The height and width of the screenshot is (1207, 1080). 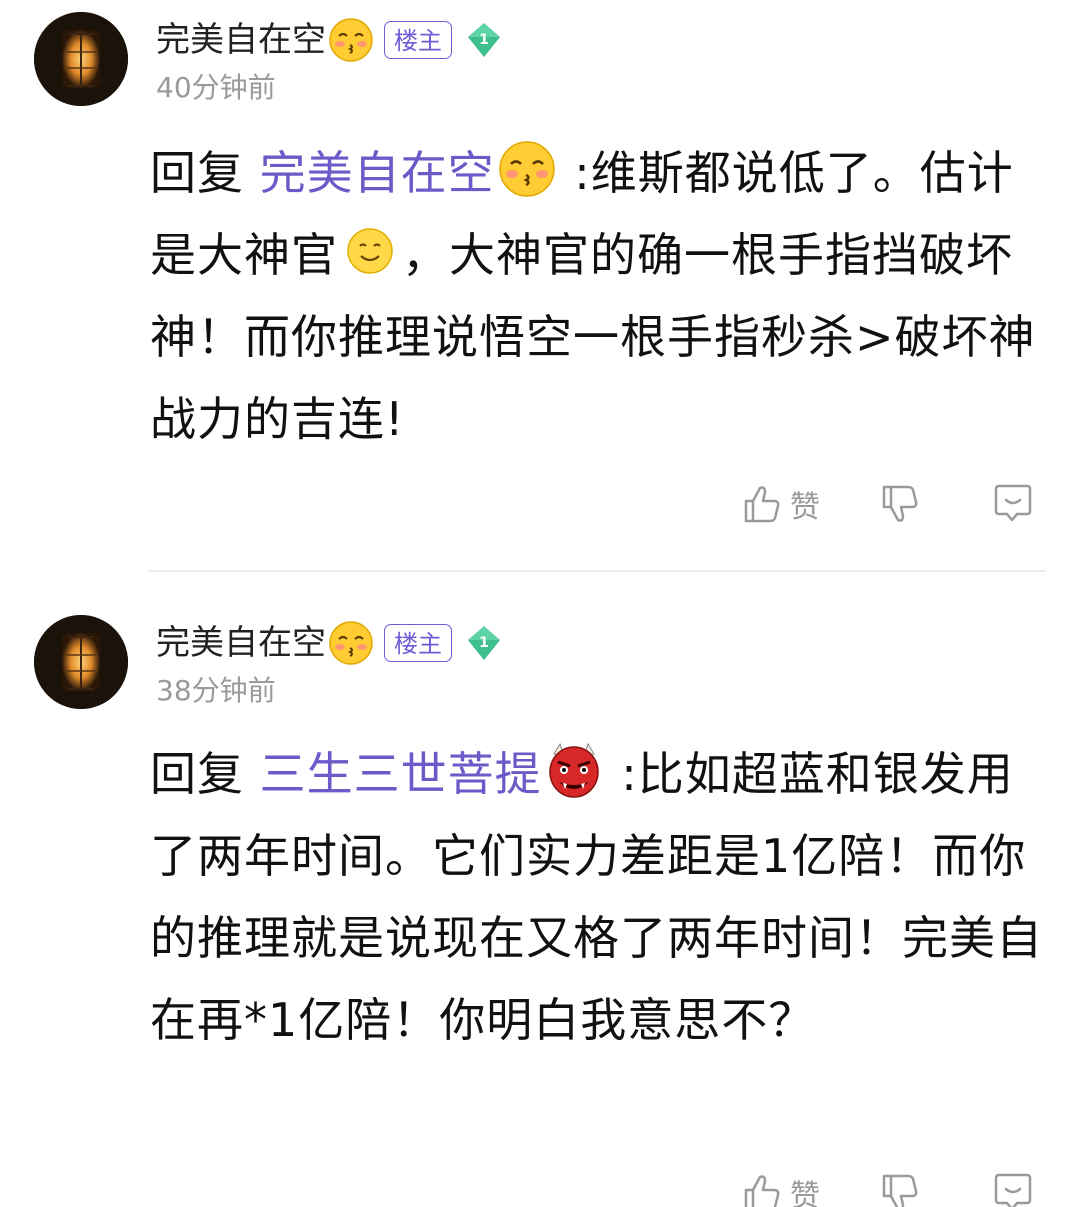 What do you see at coordinates (377, 173) in the screenshot?
I see `reply-to-user-link: 完美自在空` at bounding box center [377, 173].